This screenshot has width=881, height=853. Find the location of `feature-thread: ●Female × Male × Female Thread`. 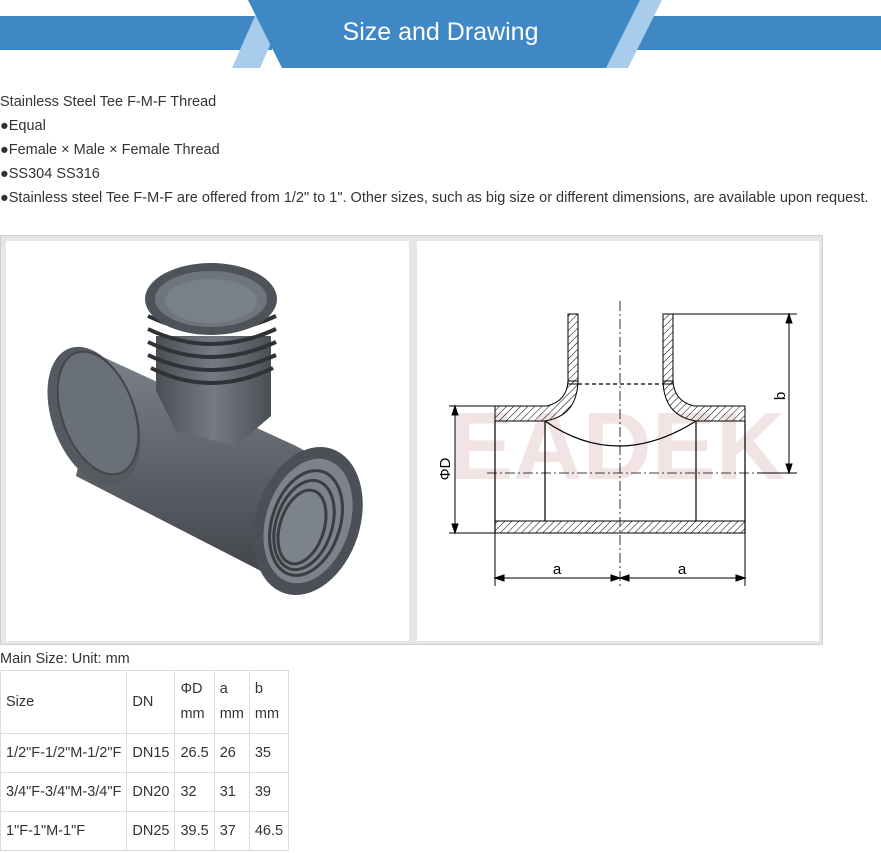

feature-thread: ●Female × Male × Female Thread is located at coordinates (110, 150).